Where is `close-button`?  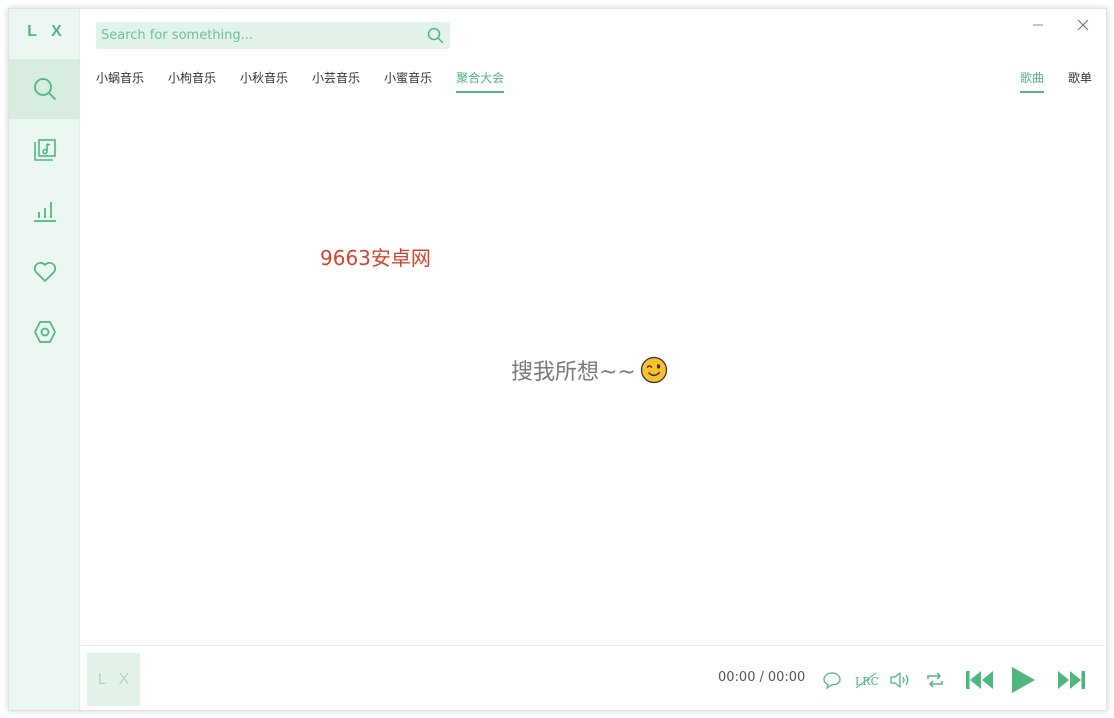
close-button is located at coordinates (1083, 25).